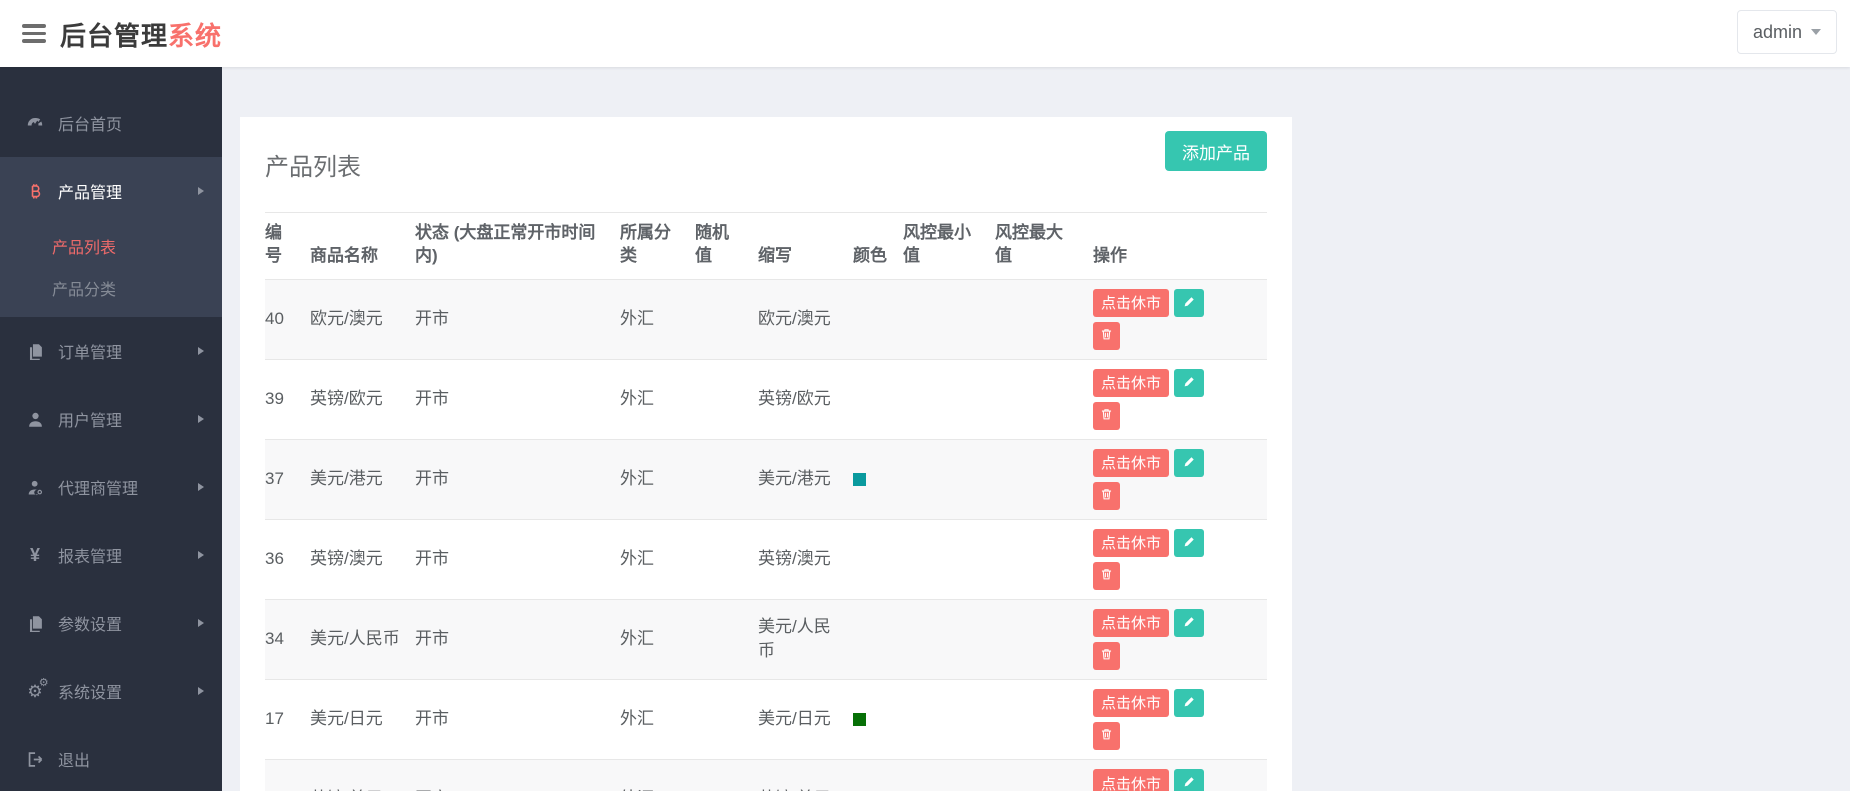  I want to click on sidebar-item-system: ⚙ ⚙ 系统设置, so click(111, 691).